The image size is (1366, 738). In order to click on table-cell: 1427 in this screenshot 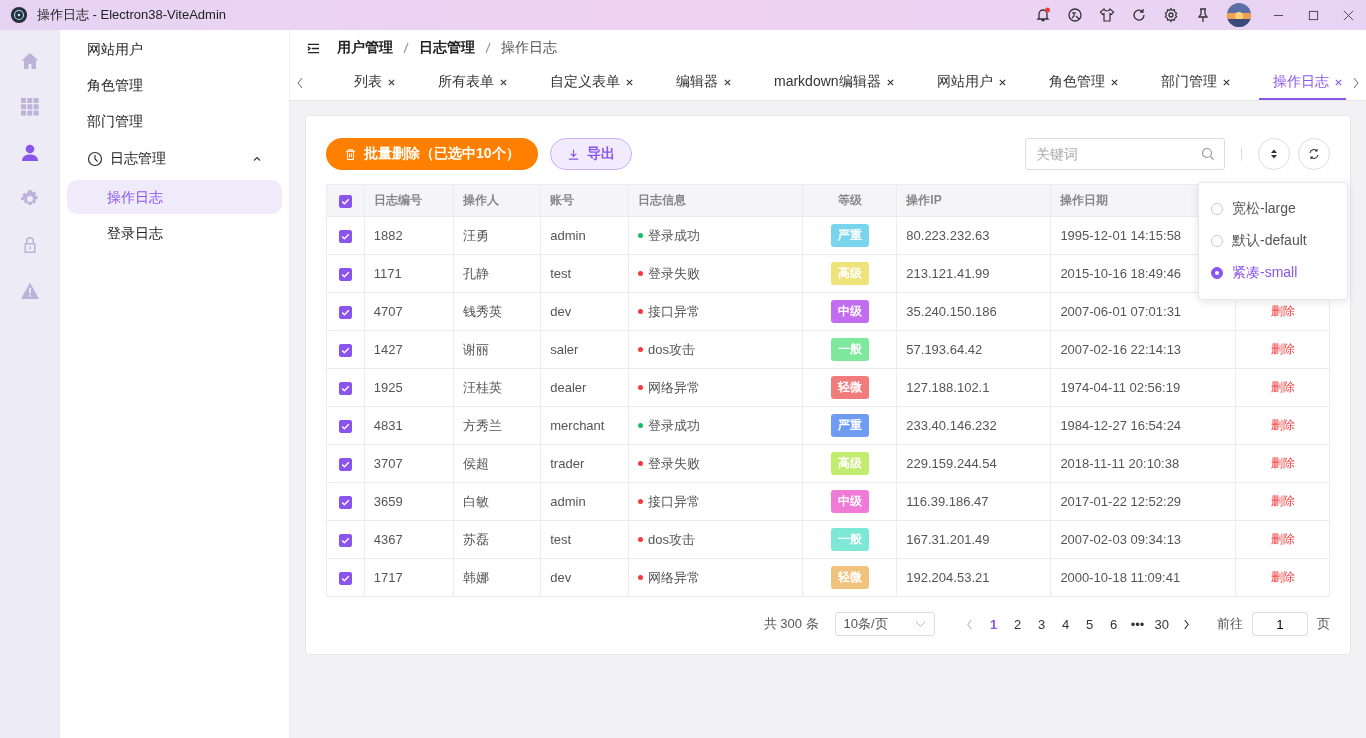, I will do `click(408, 349)`.